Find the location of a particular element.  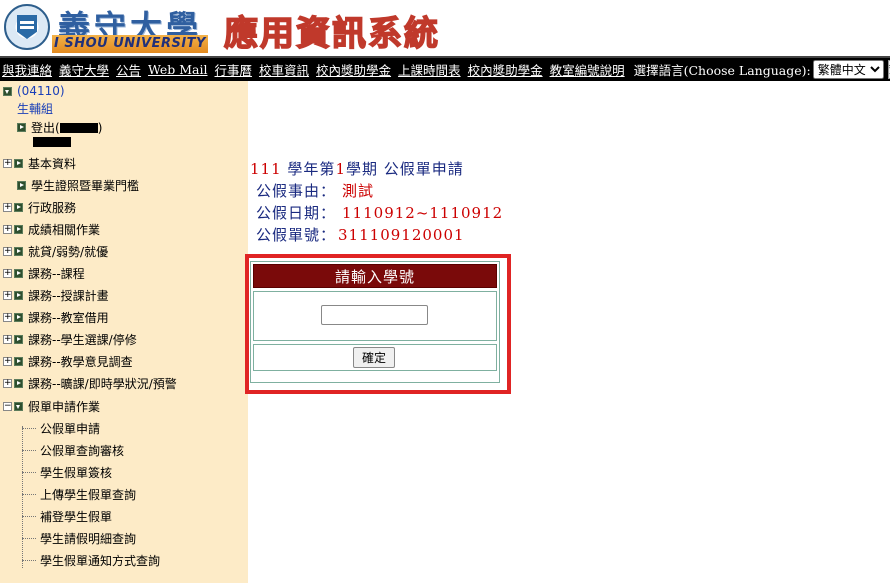

menu-label: 行政服務 is located at coordinates (52, 208).